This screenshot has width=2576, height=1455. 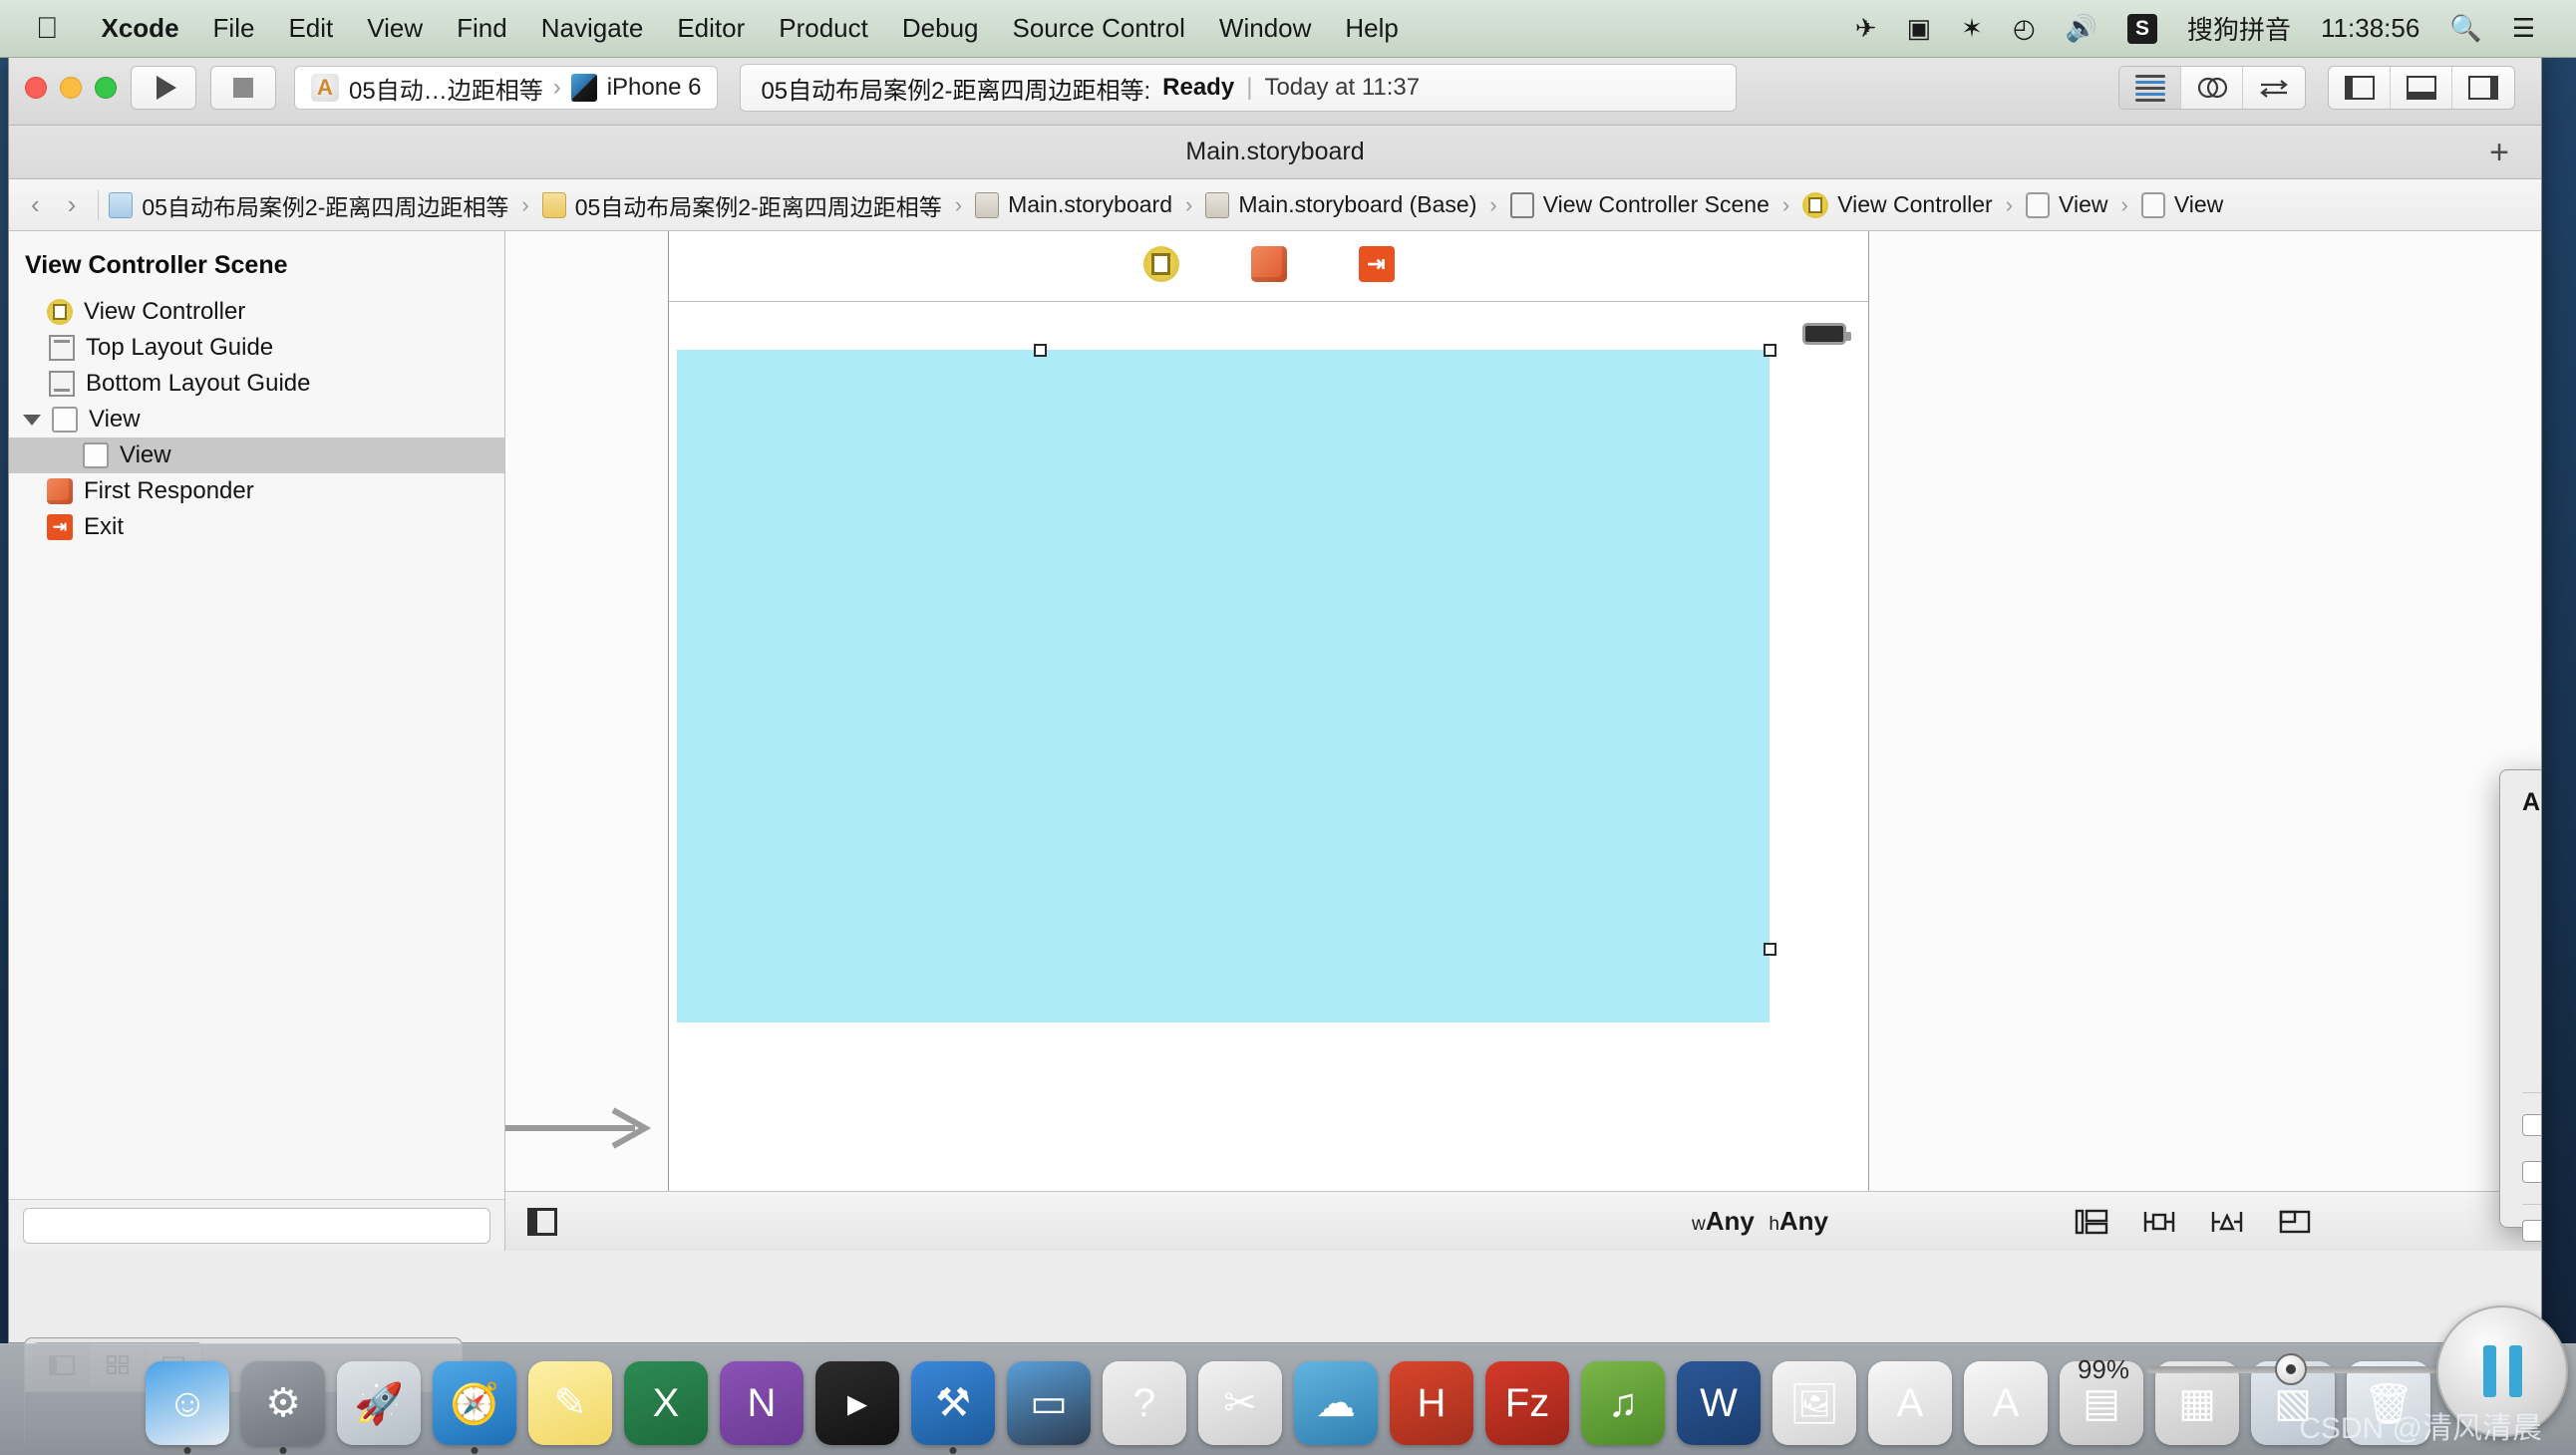 What do you see at coordinates (1371, 28) in the screenshot?
I see `menu-item-help: Help` at bounding box center [1371, 28].